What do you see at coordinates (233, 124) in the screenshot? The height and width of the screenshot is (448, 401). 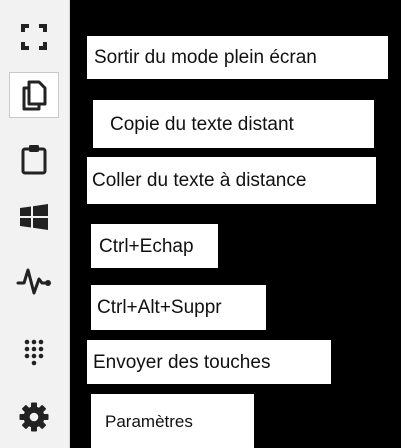 I see `tooltip-copy-remote-text: Copie du texte distant` at bounding box center [233, 124].